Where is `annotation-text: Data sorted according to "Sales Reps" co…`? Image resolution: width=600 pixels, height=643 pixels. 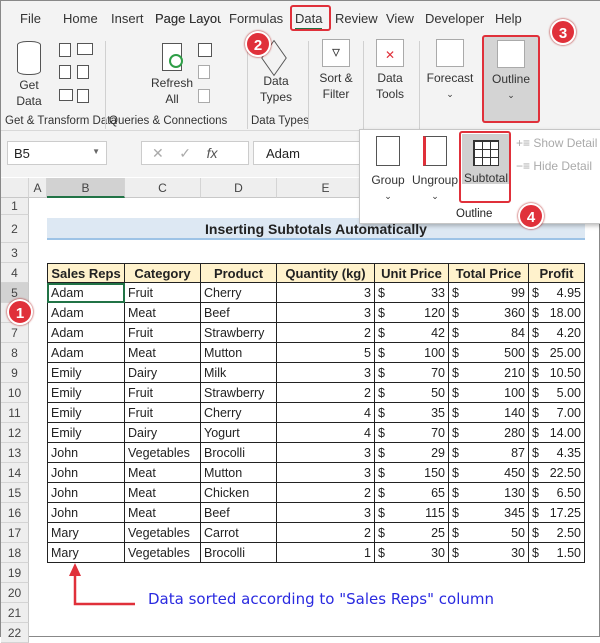
annotation-text: Data sorted according to "Sales Reps" co… is located at coordinates (321, 599).